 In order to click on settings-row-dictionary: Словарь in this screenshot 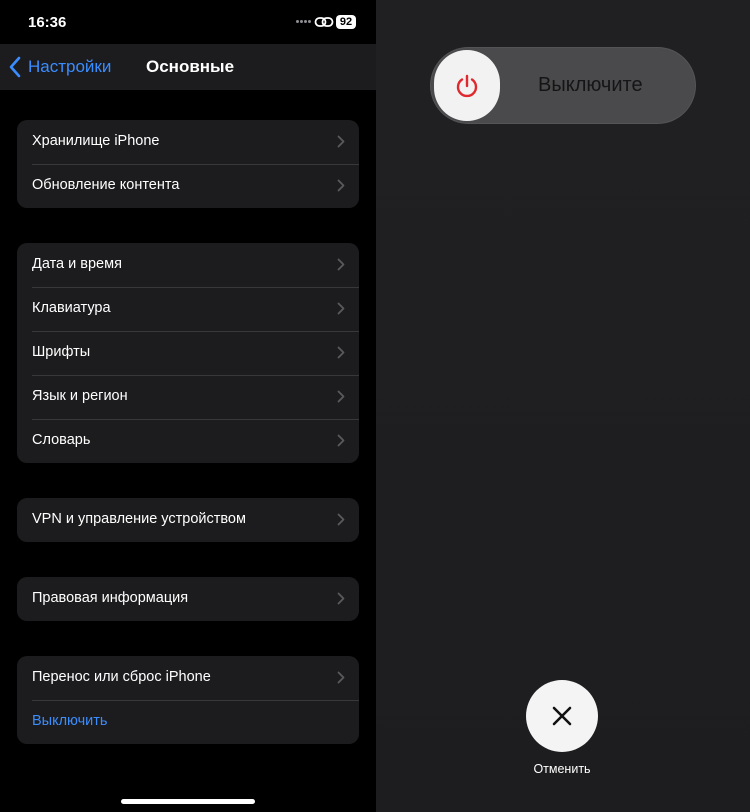, I will do `click(188, 441)`.